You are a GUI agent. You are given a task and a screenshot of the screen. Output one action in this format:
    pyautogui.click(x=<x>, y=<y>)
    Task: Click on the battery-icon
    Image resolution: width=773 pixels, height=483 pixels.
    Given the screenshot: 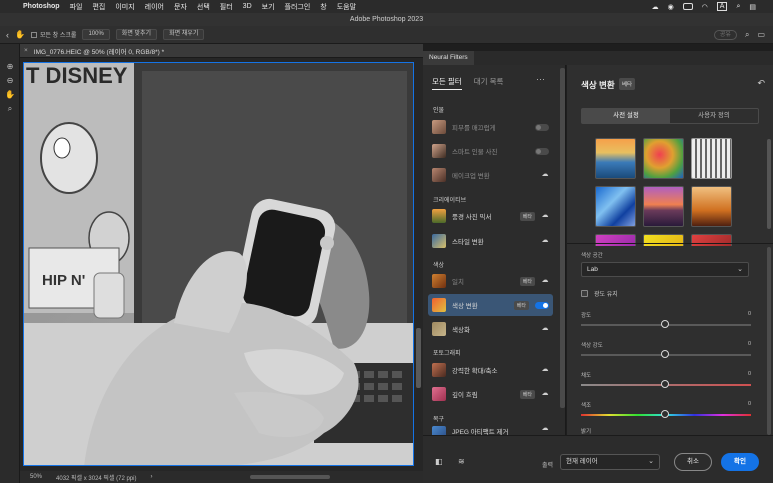 What is the action you would take?
    pyautogui.click(x=687, y=6)
    